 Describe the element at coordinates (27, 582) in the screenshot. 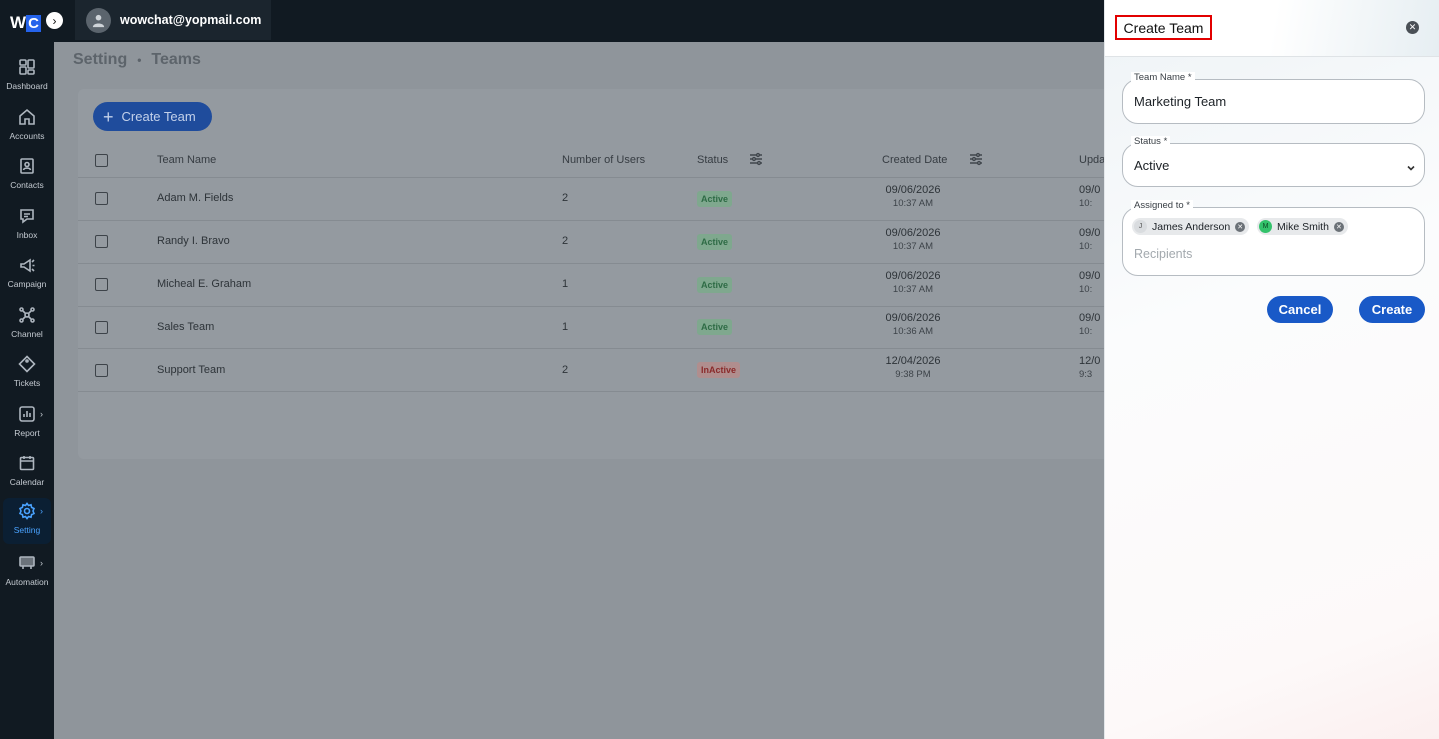

I see `sidebar-item-label: Automation` at that location.